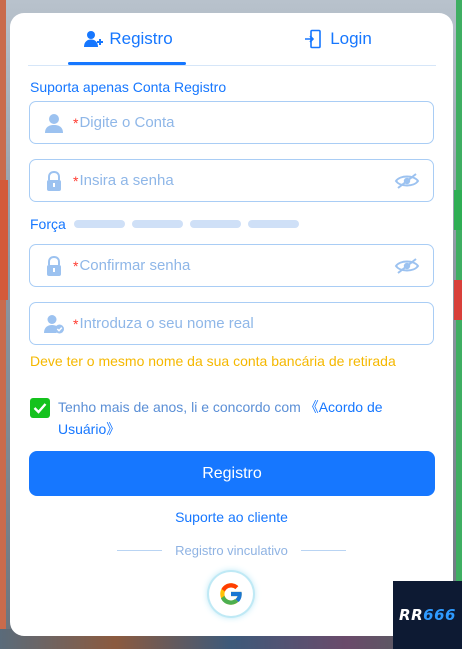 The height and width of the screenshot is (649, 462). What do you see at coordinates (54, 123) in the screenshot?
I see `user-icon` at bounding box center [54, 123].